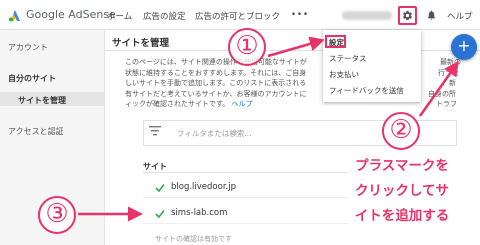 The width and height of the screenshot is (480, 245). Describe the element at coordinates (449, 83) in the screenshot. I see `desc-fragment: 、新` at that location.